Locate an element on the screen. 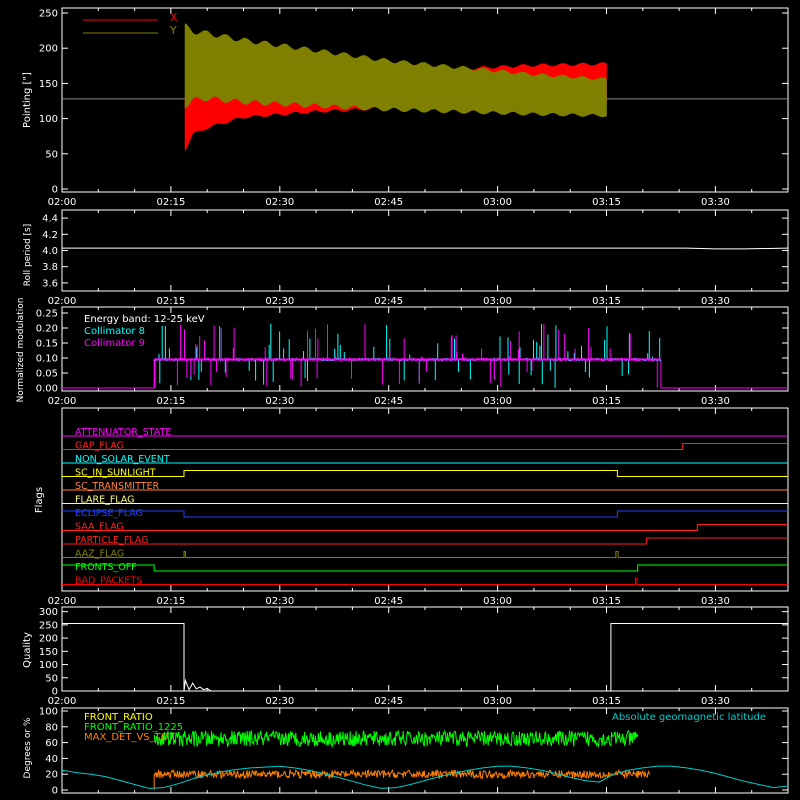  flag-label-particle_flag: PARTICLE_FLAG is located at coordinates (111, 540).